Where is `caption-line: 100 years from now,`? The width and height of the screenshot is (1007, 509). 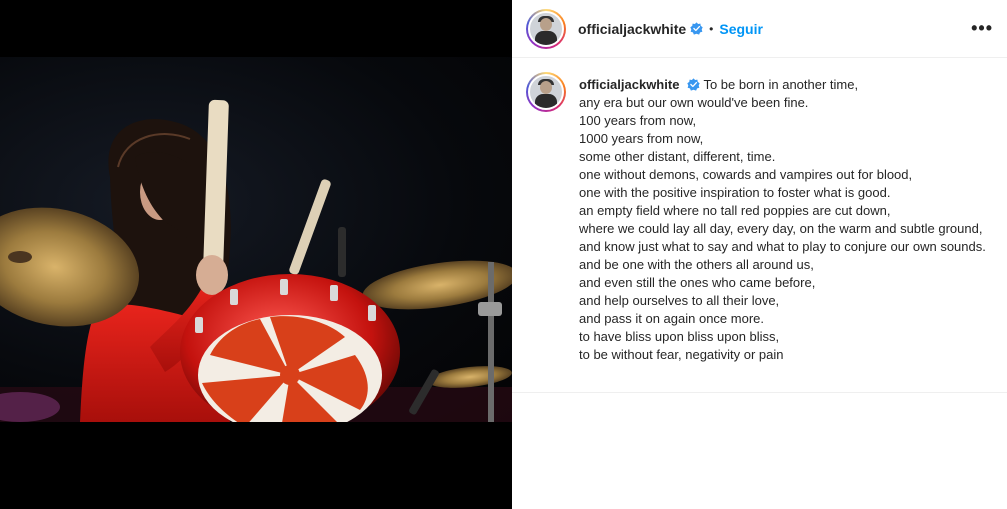 caption-line: 100 years from now, is located at coordinates (638, 120).